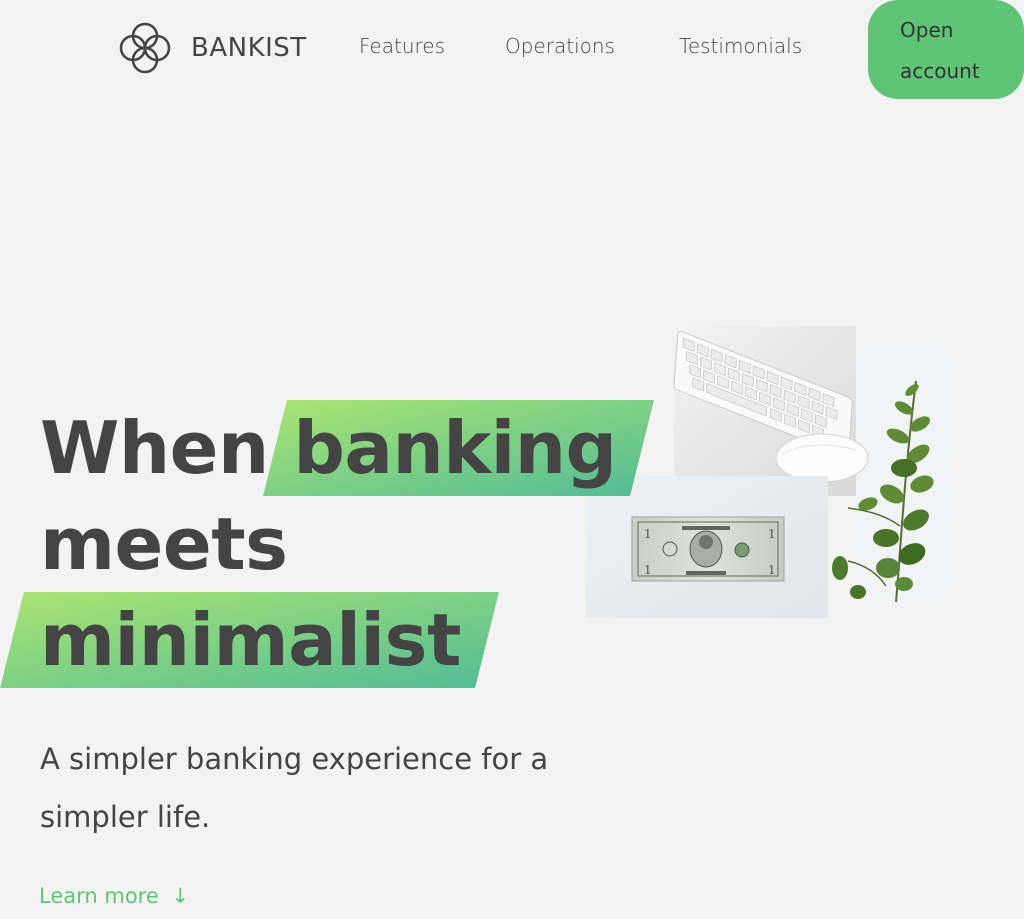 This screenshot has width=1024, height=919. Describe the element at coordinates (402, 46) in the screenshot. I see `nav-link-features: Features` at that location.